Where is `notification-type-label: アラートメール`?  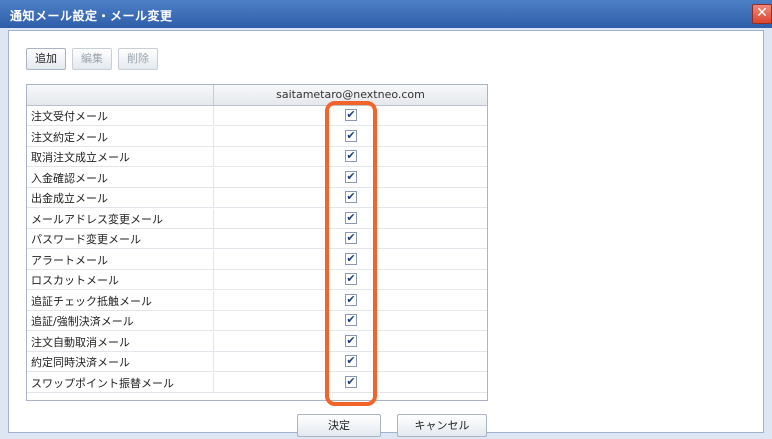
notification-type-label: アラートメール is located at coordinates (69, 260).